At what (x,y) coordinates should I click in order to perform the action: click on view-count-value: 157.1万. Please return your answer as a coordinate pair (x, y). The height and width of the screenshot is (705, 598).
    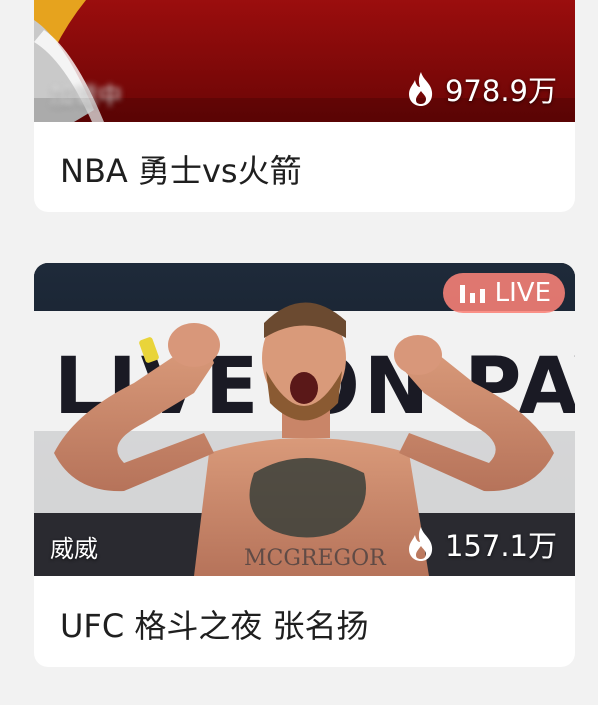
    Looking at the image, I should click on (500, 546).